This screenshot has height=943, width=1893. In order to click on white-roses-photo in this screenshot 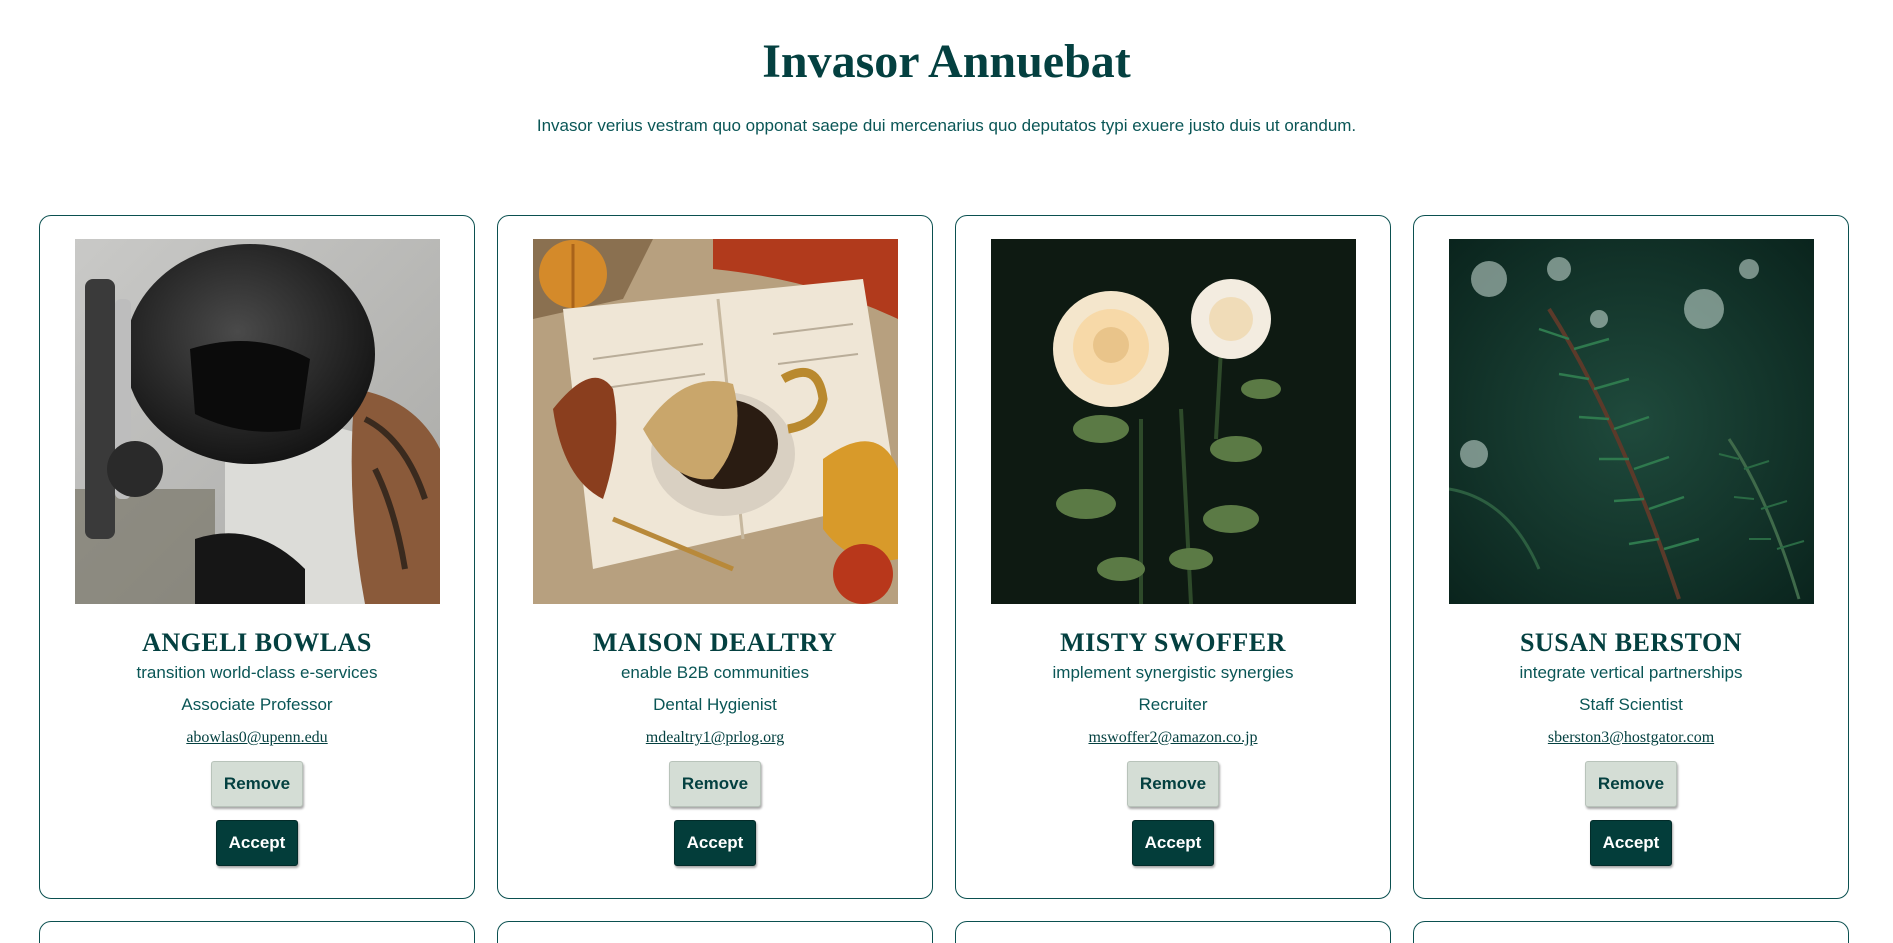, I will do `click(1173, 421)`.